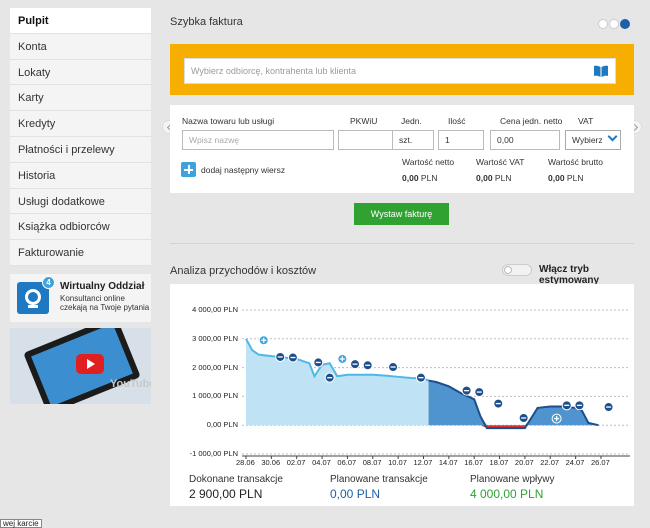 This screenshot has height=528, width=650. What do you see at coordinates (411, 121) in the screenshot?
I see `col-unit-label: Jedn.` at bounding box center [411, 121].